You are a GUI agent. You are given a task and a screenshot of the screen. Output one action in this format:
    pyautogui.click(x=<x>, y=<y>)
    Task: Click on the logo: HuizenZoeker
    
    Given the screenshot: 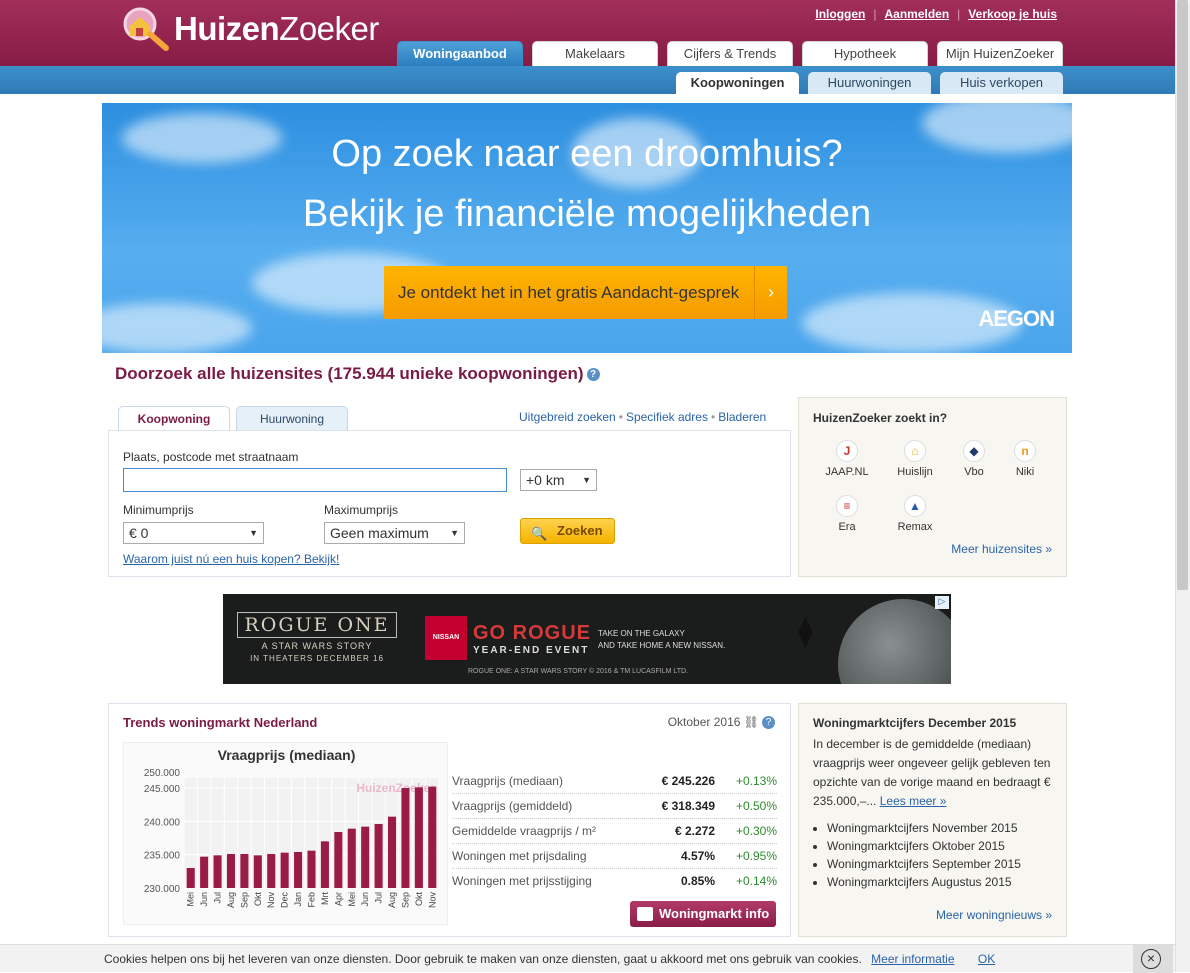 What is the action you would take?
    pyautogui.click(x=246, y=29)
    